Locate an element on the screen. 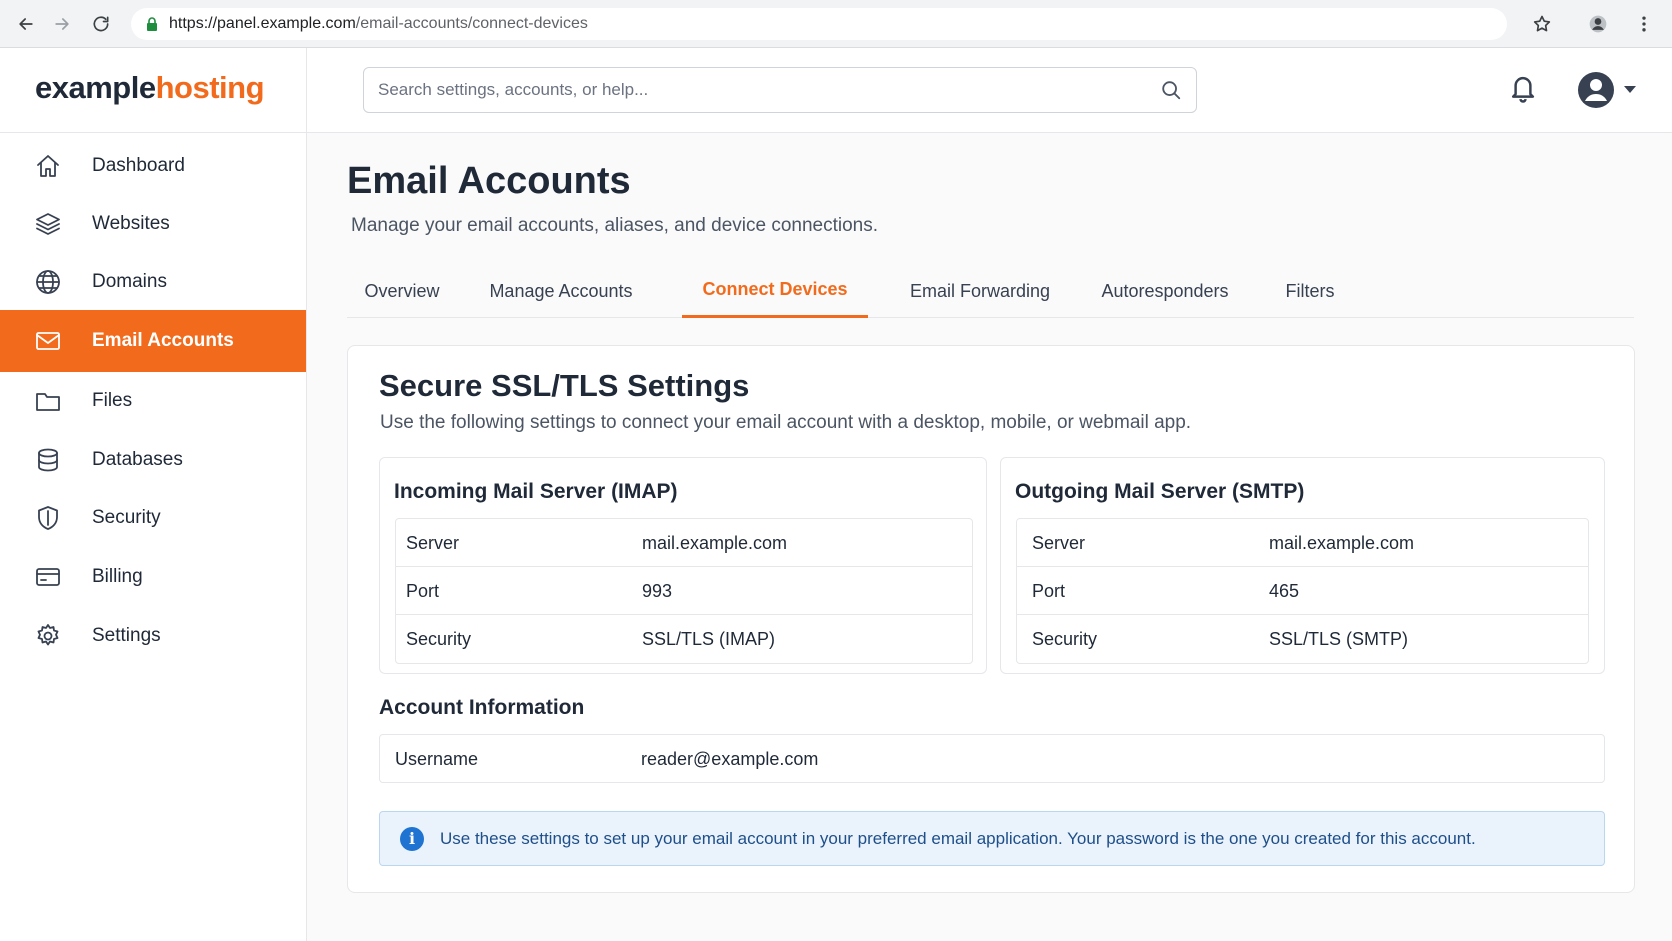 Image resolution: width=1672 pixels, height=941 pixels. setting-value: 993 is located at coordinates (657, 591).